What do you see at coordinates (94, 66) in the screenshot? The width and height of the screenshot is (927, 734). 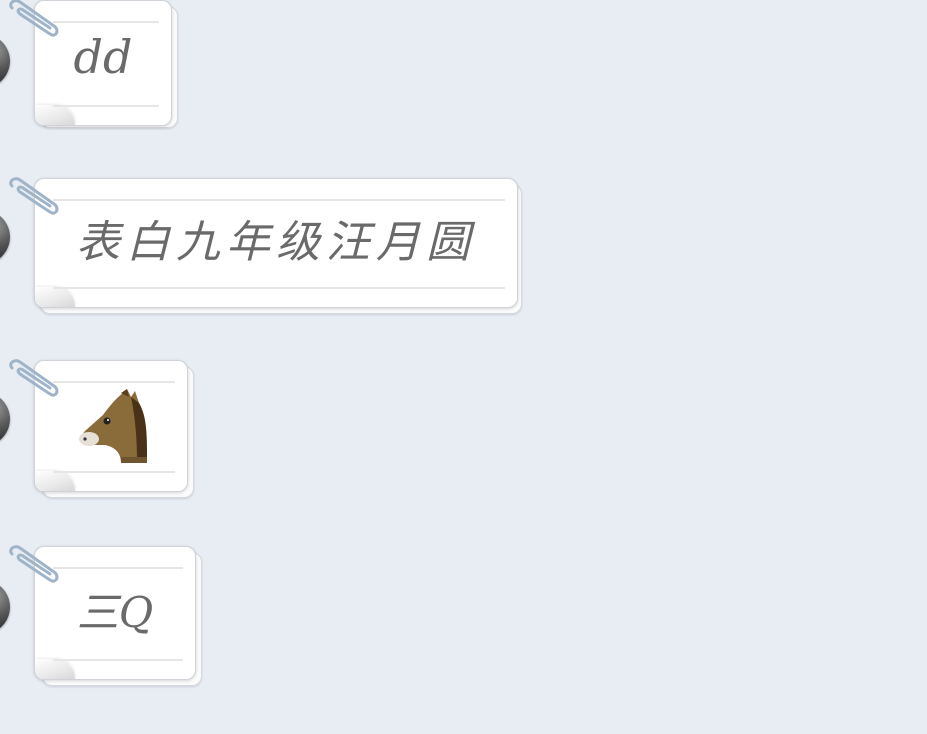 I see `message-bubble: dd` at bounding box center [94, 66].